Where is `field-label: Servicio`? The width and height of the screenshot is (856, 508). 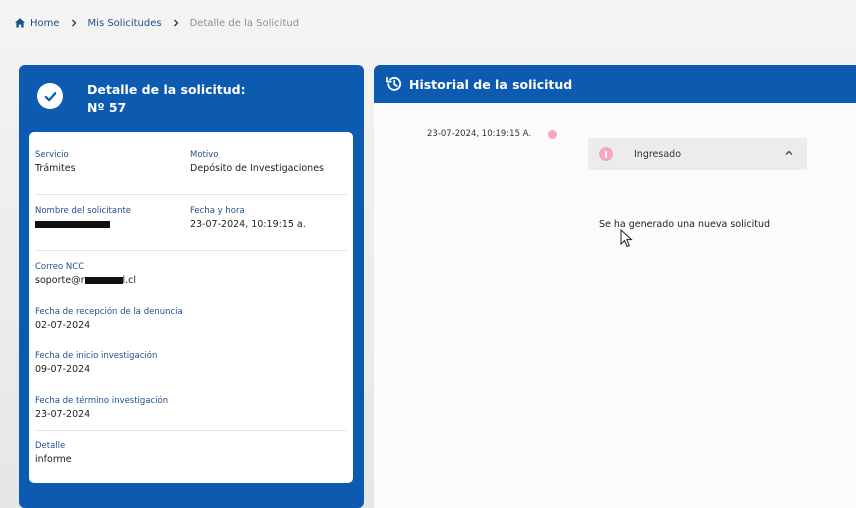 field-label: Servicio is located at coordinates (52, 155).